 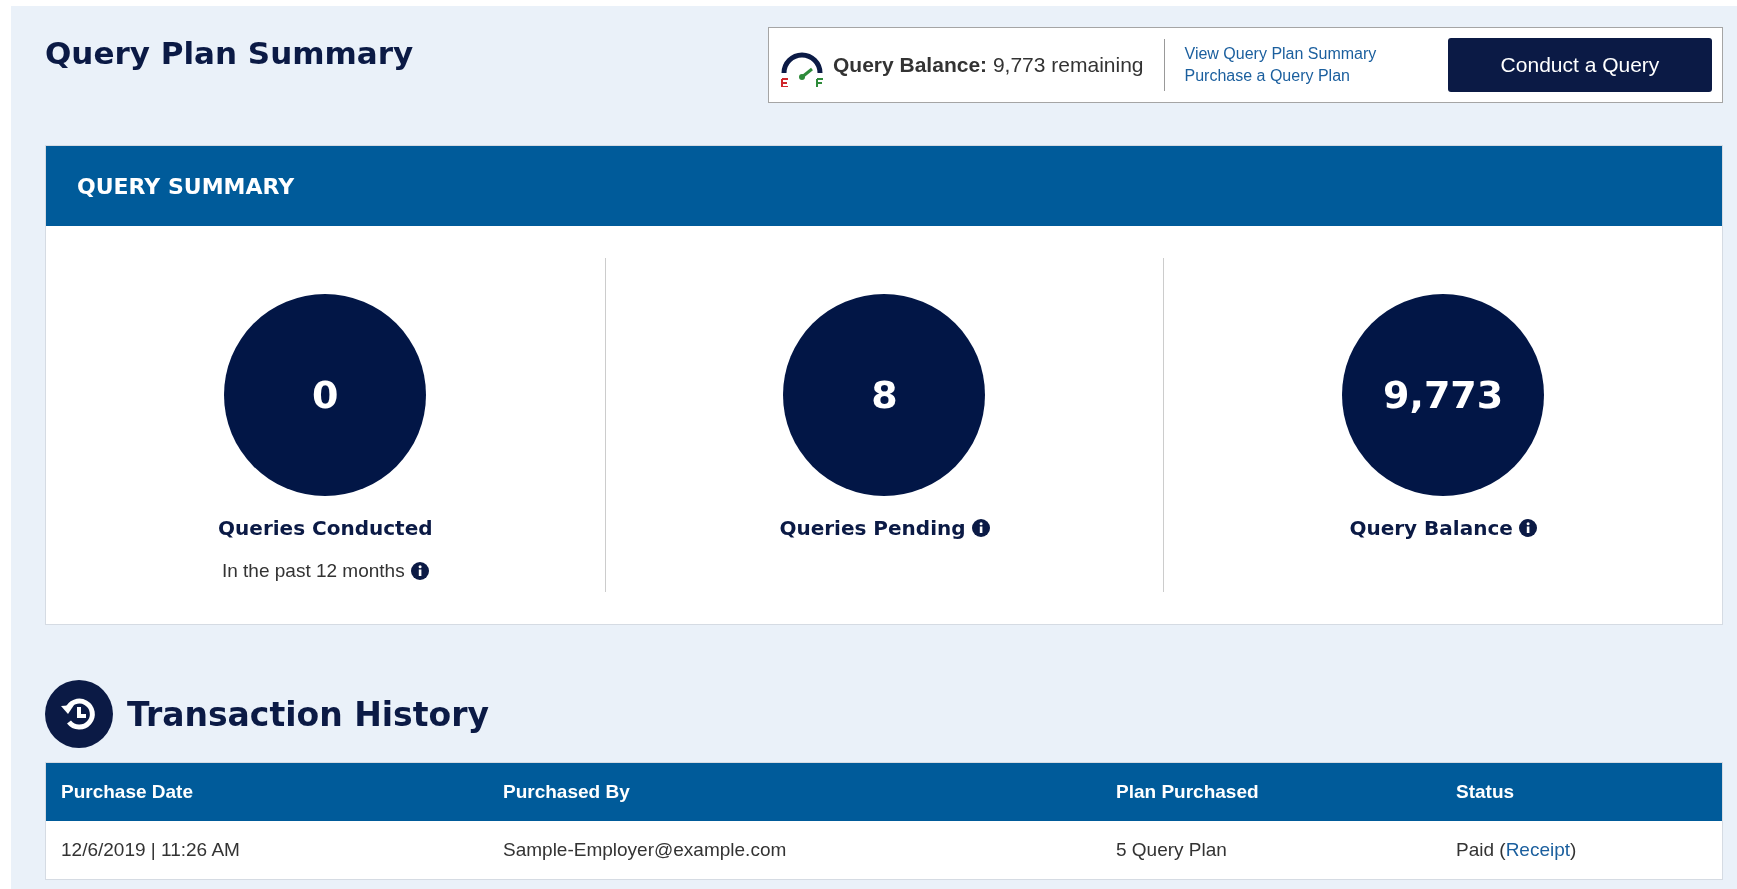 I want to click on table-cell-text: 5 Query Plan, so click(x=1172, y=850).